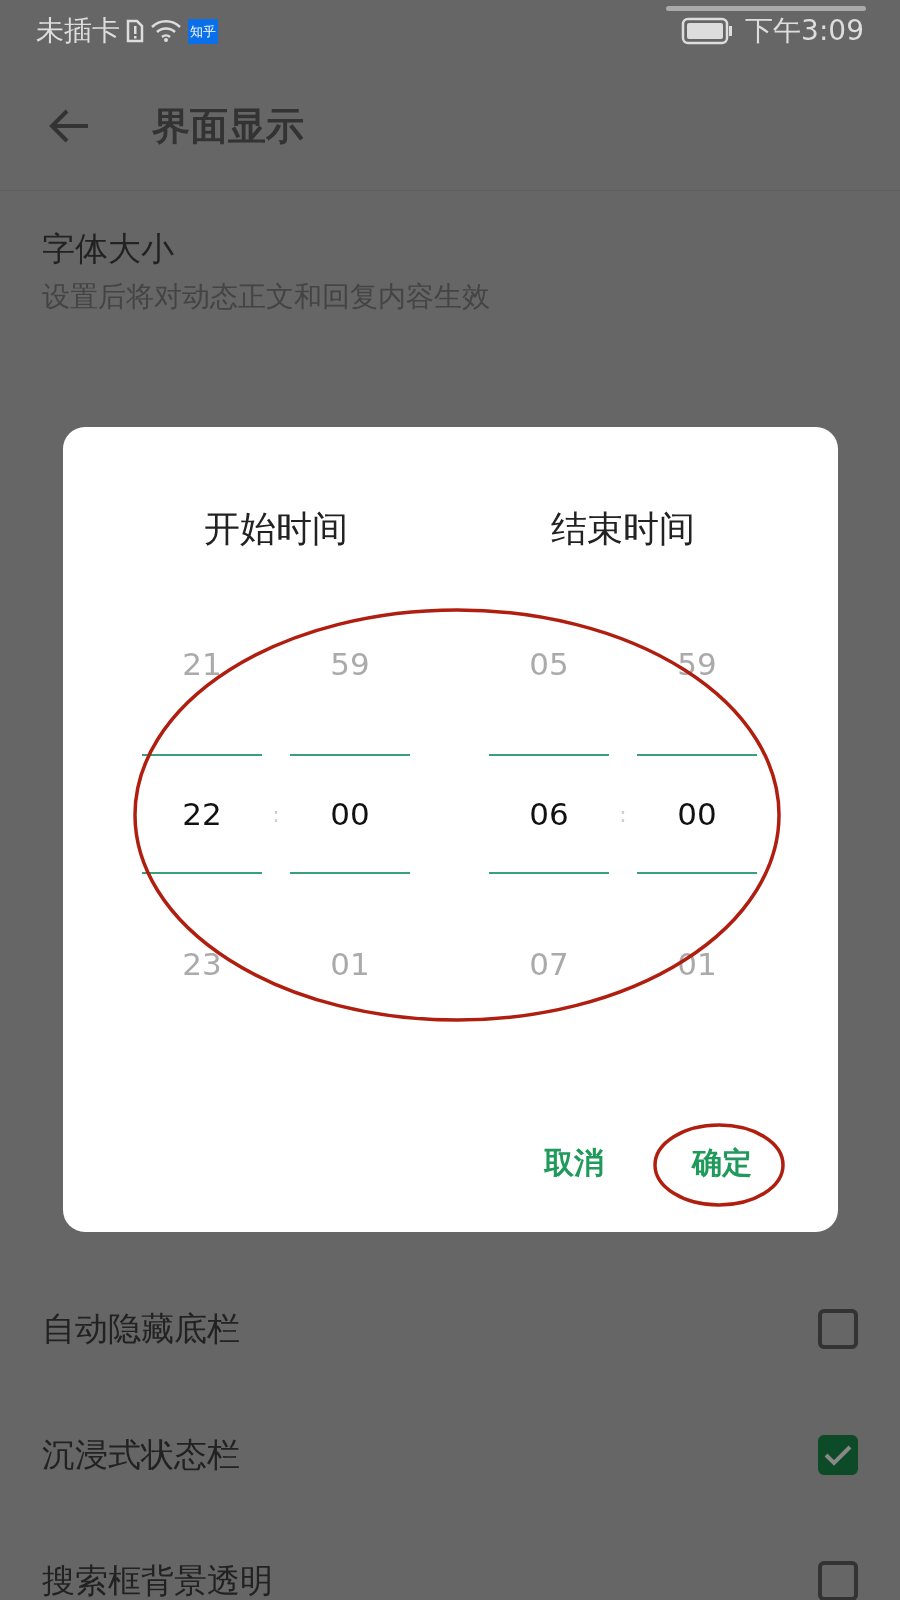 This screenshot has width=900, height=1600. I want to click on wheel-option: 23, so click(202, 964).